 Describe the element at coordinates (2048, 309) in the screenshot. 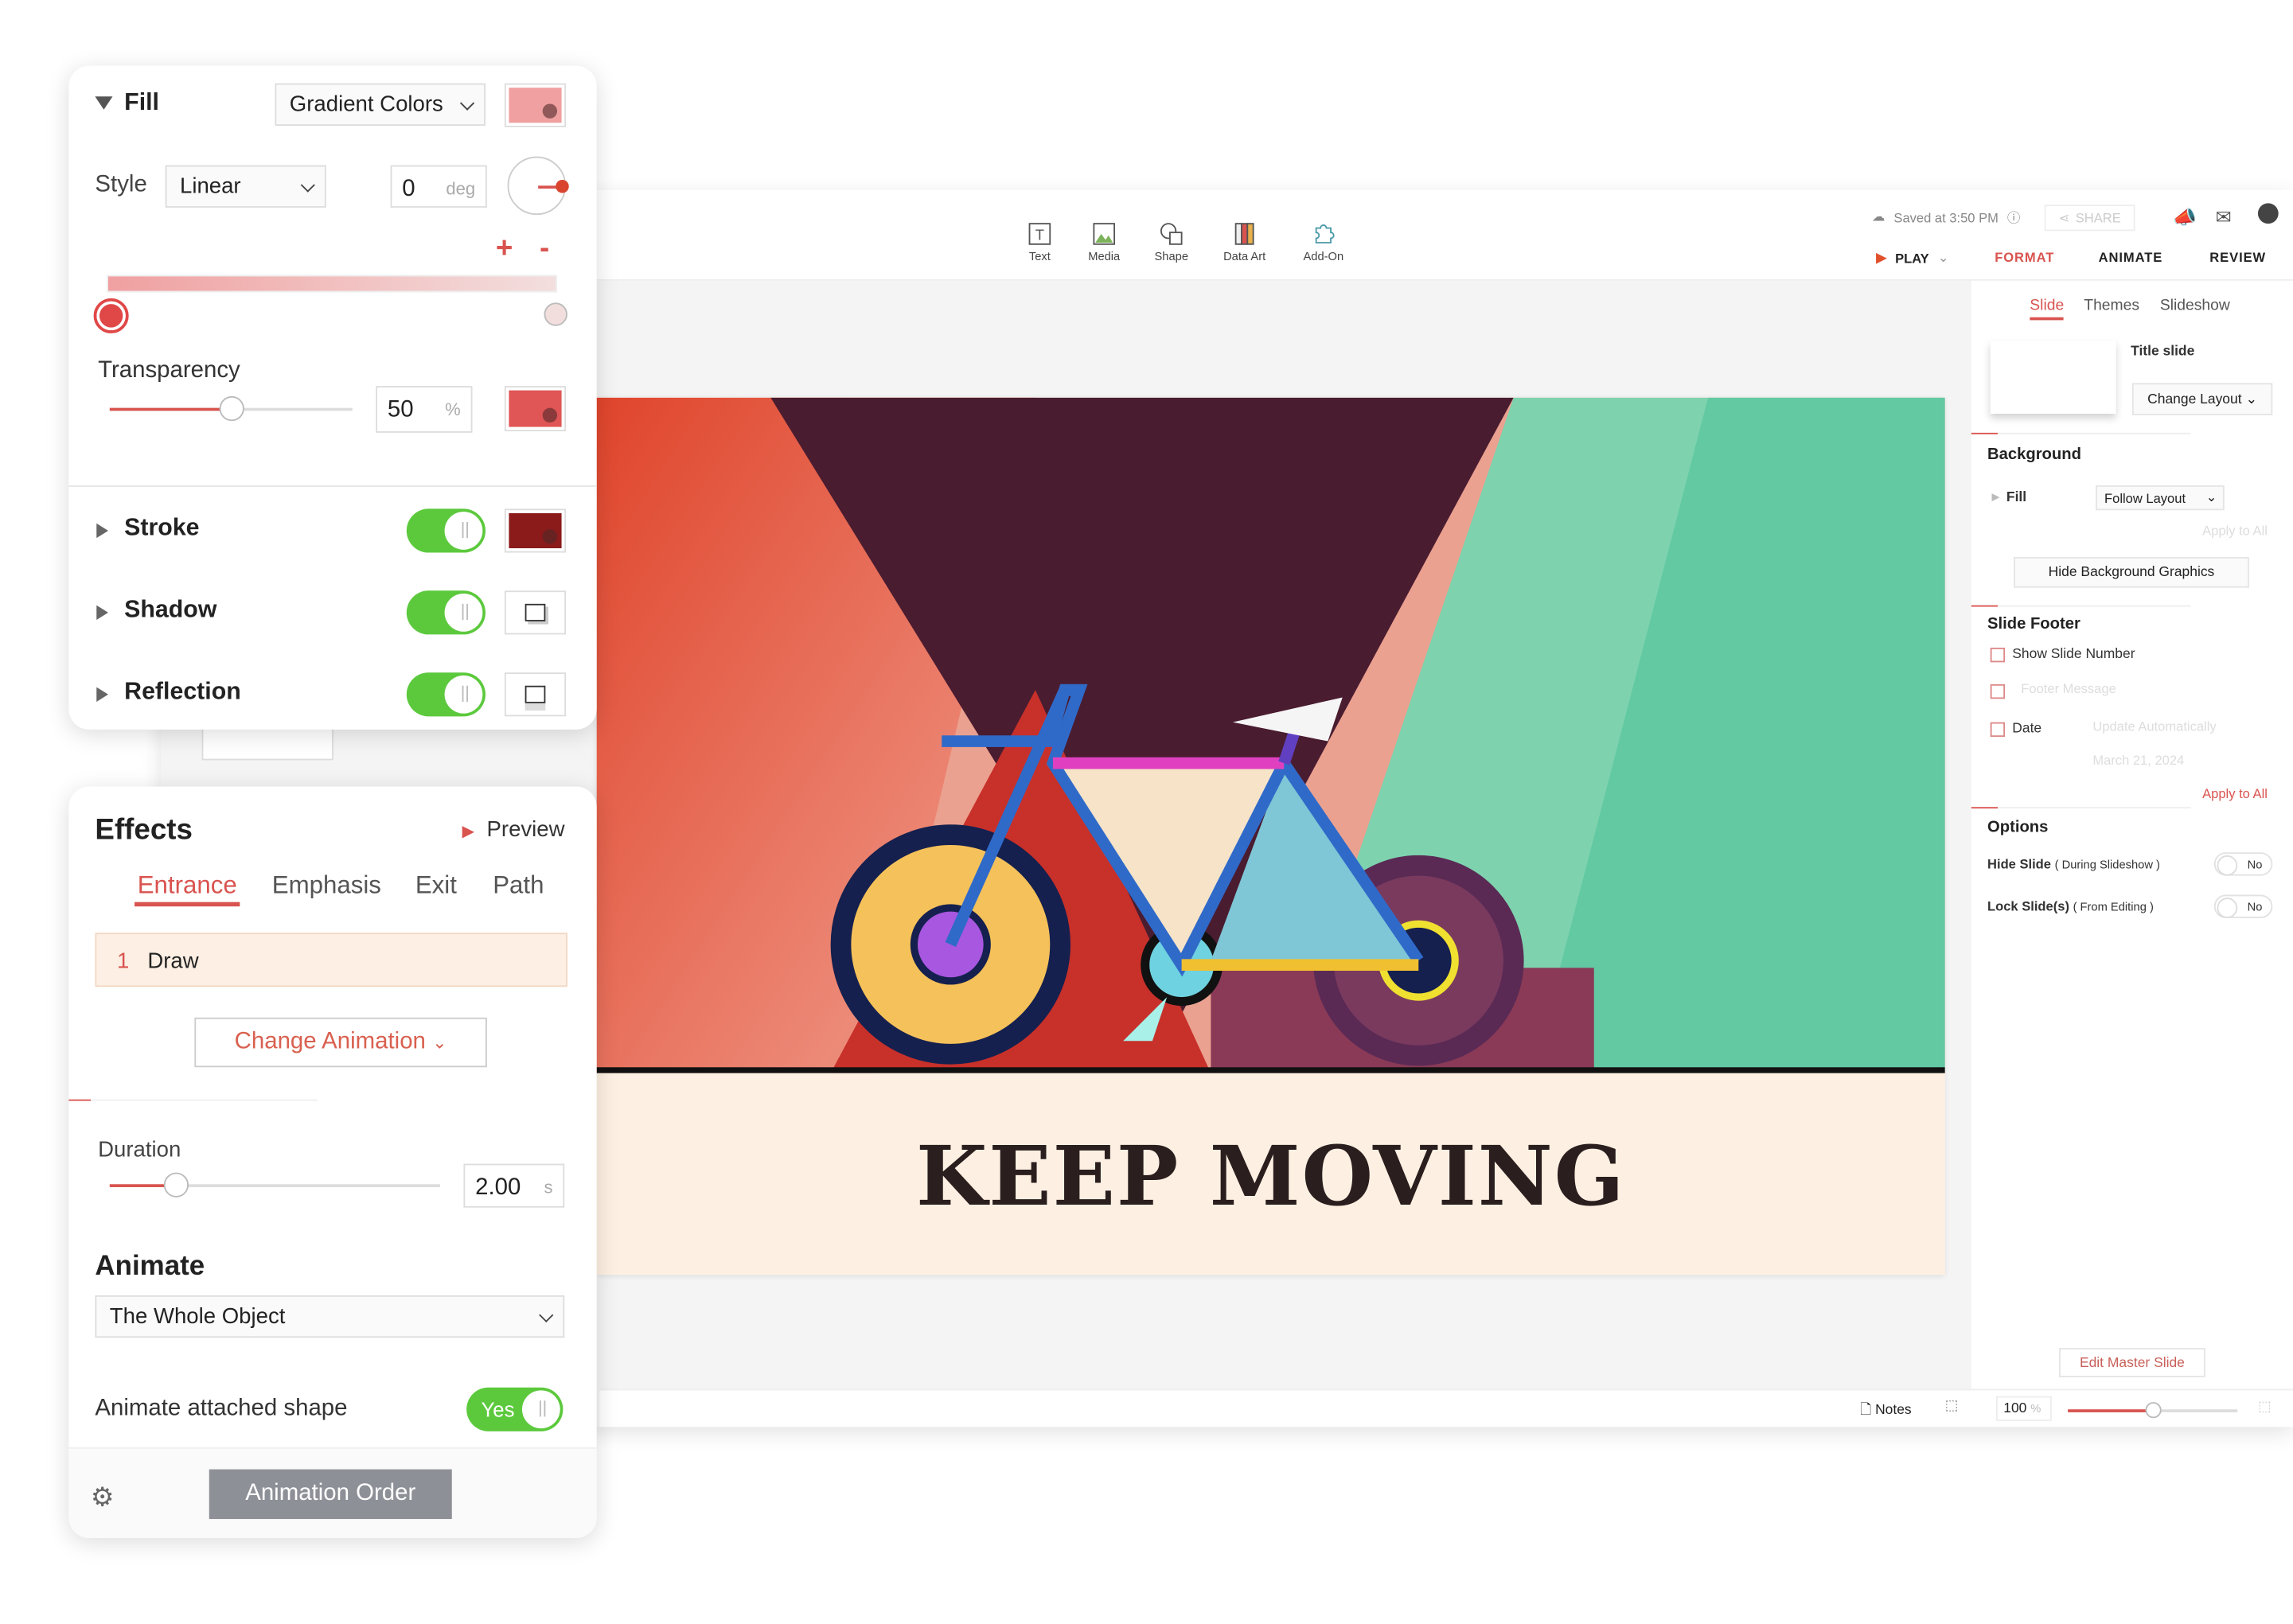

I see `subtab-slide: Slide` at that location.